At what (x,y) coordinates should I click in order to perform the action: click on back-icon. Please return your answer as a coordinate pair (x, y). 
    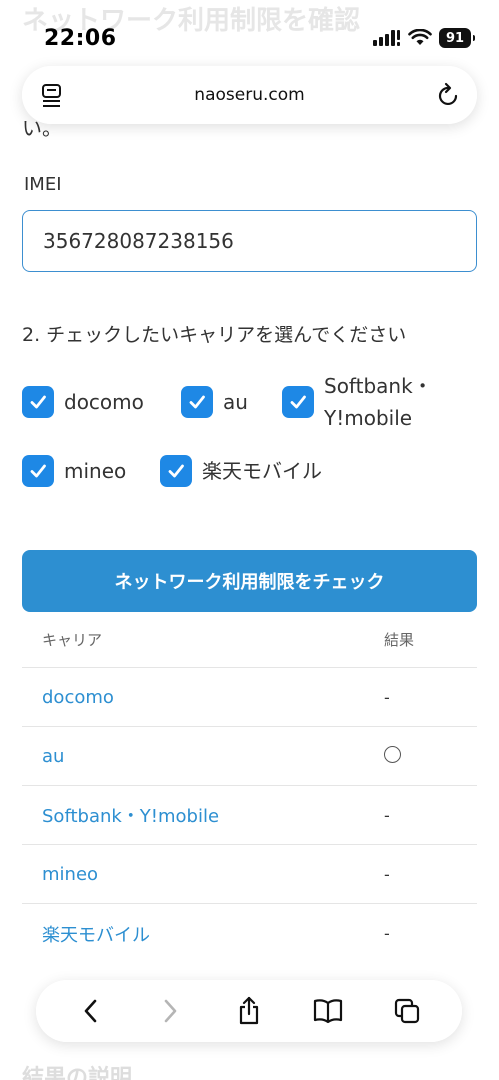
    Looking at the image, I should click on (91, 1011).